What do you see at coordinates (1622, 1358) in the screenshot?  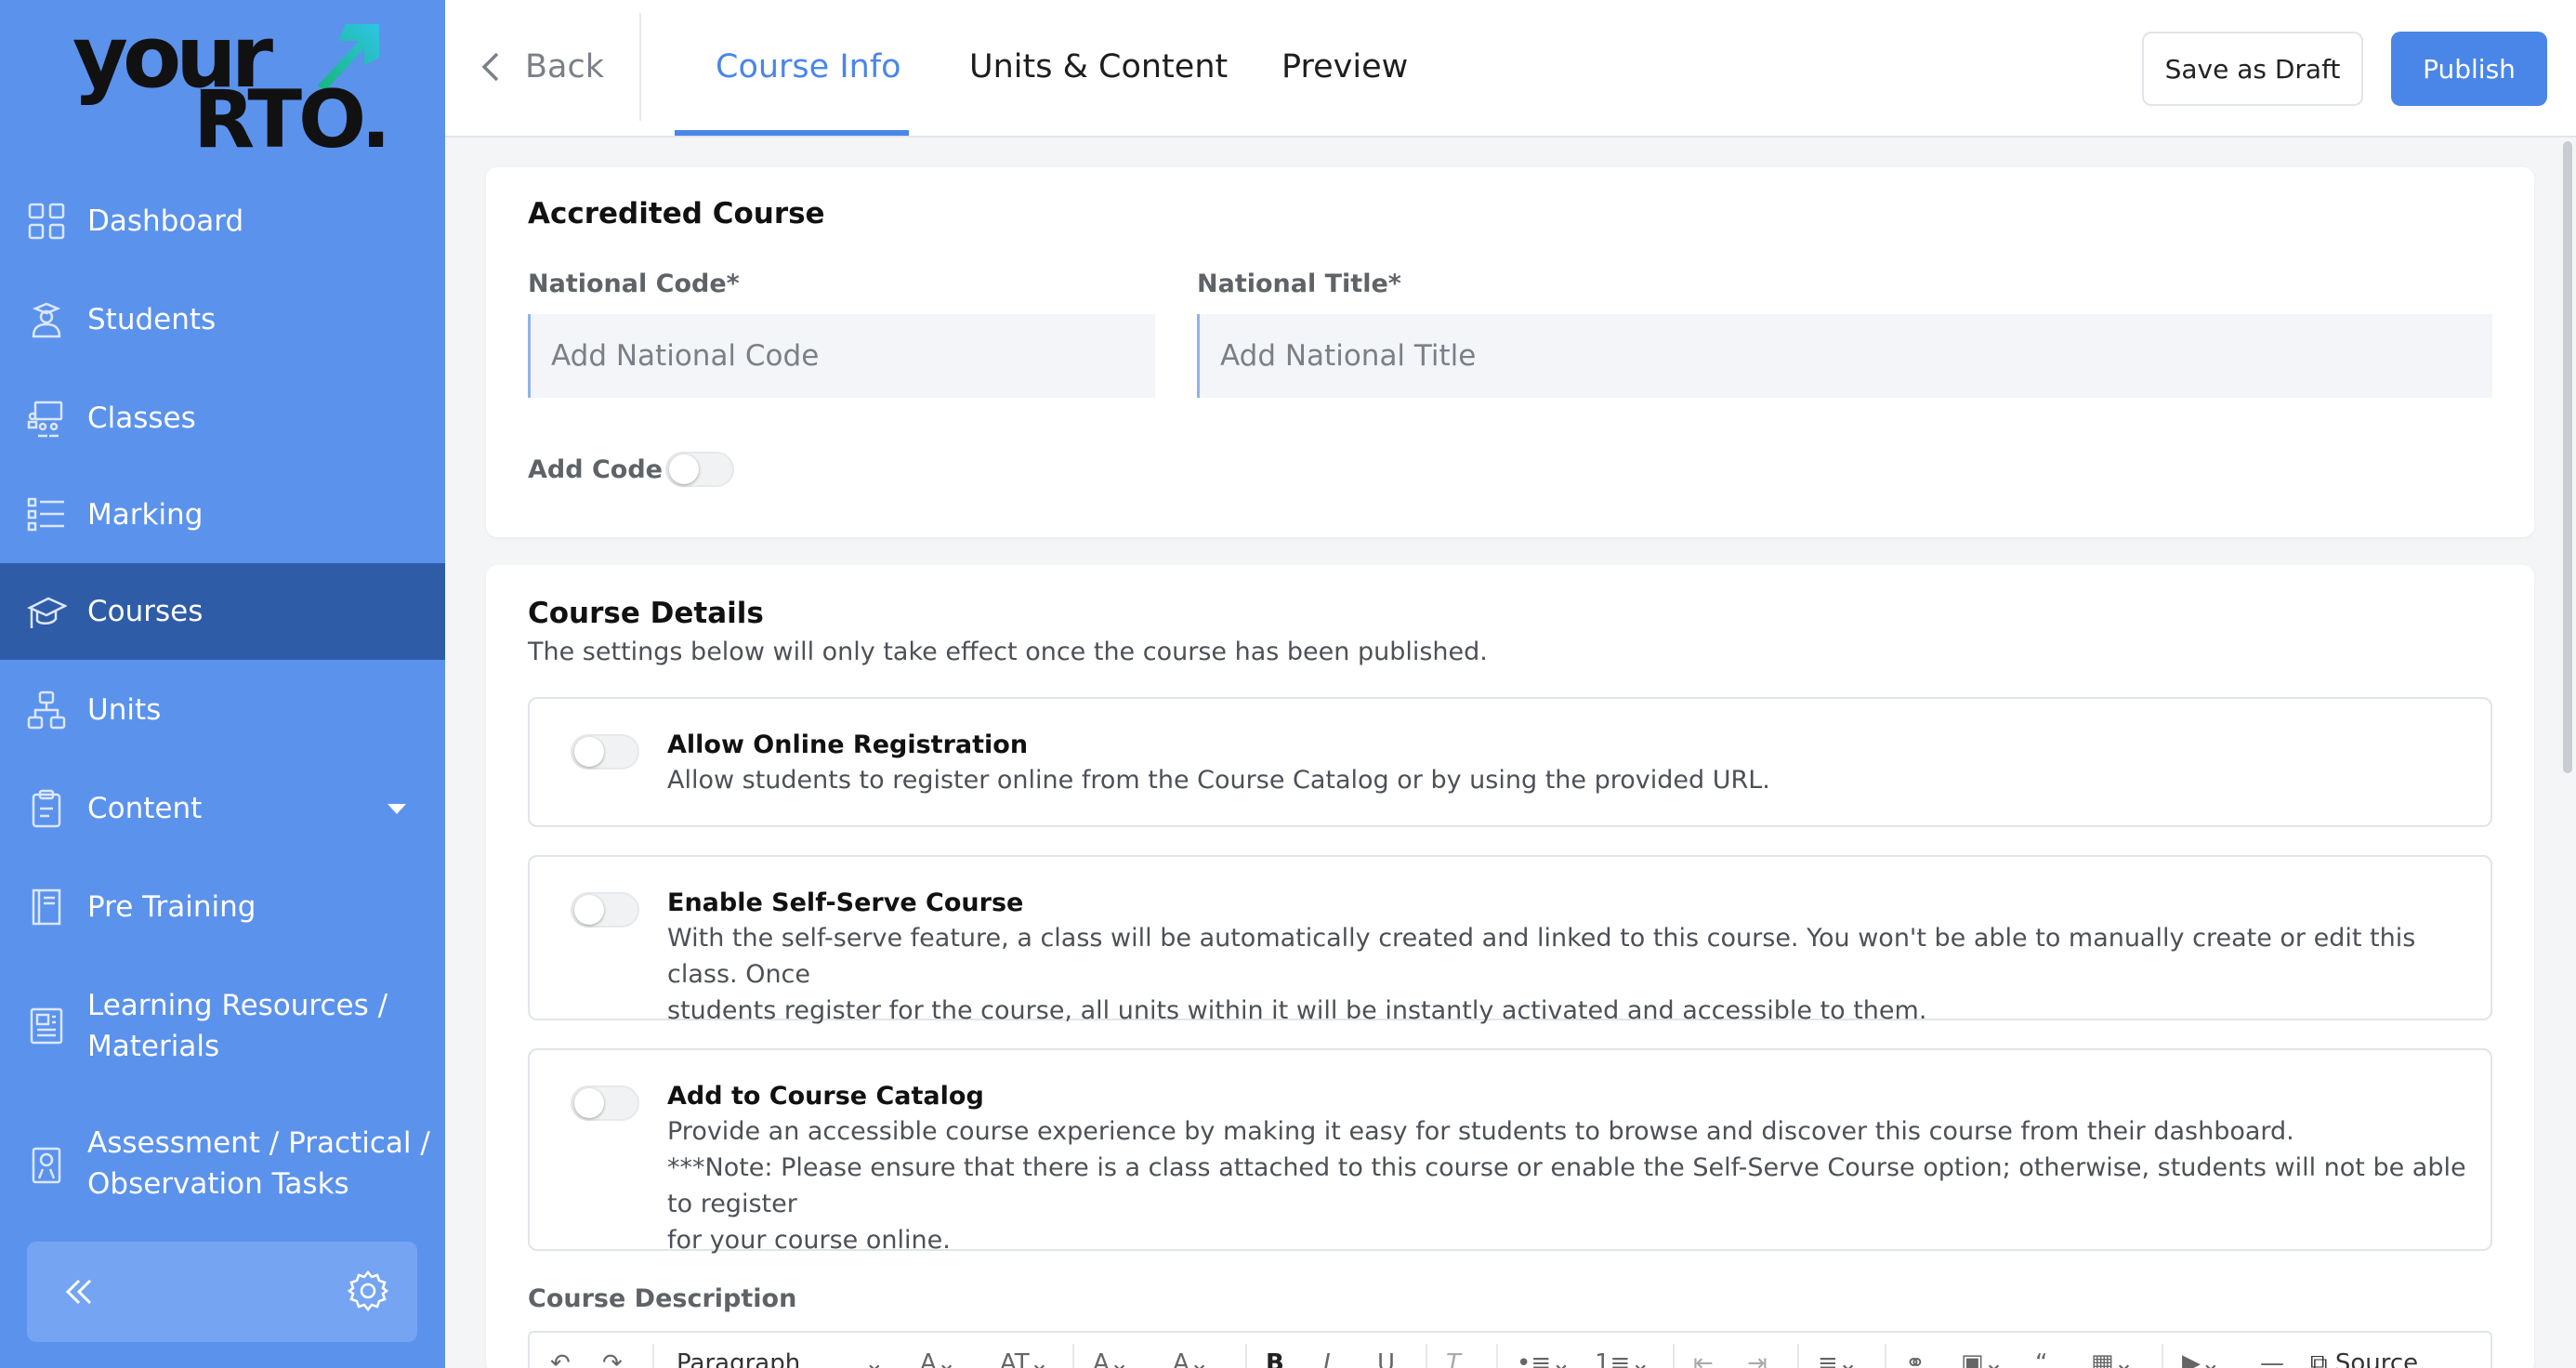 I see `numbered-list-icon: 1≡⌄` at bounding box center [1622, 1358].